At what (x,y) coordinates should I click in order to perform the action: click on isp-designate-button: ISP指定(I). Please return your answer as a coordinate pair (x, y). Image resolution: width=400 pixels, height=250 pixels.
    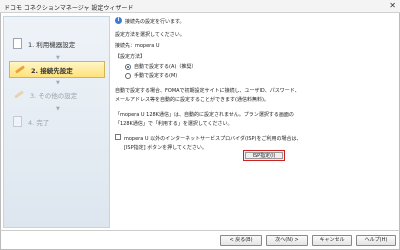
    Looking at the image, I should click on (264, 155).